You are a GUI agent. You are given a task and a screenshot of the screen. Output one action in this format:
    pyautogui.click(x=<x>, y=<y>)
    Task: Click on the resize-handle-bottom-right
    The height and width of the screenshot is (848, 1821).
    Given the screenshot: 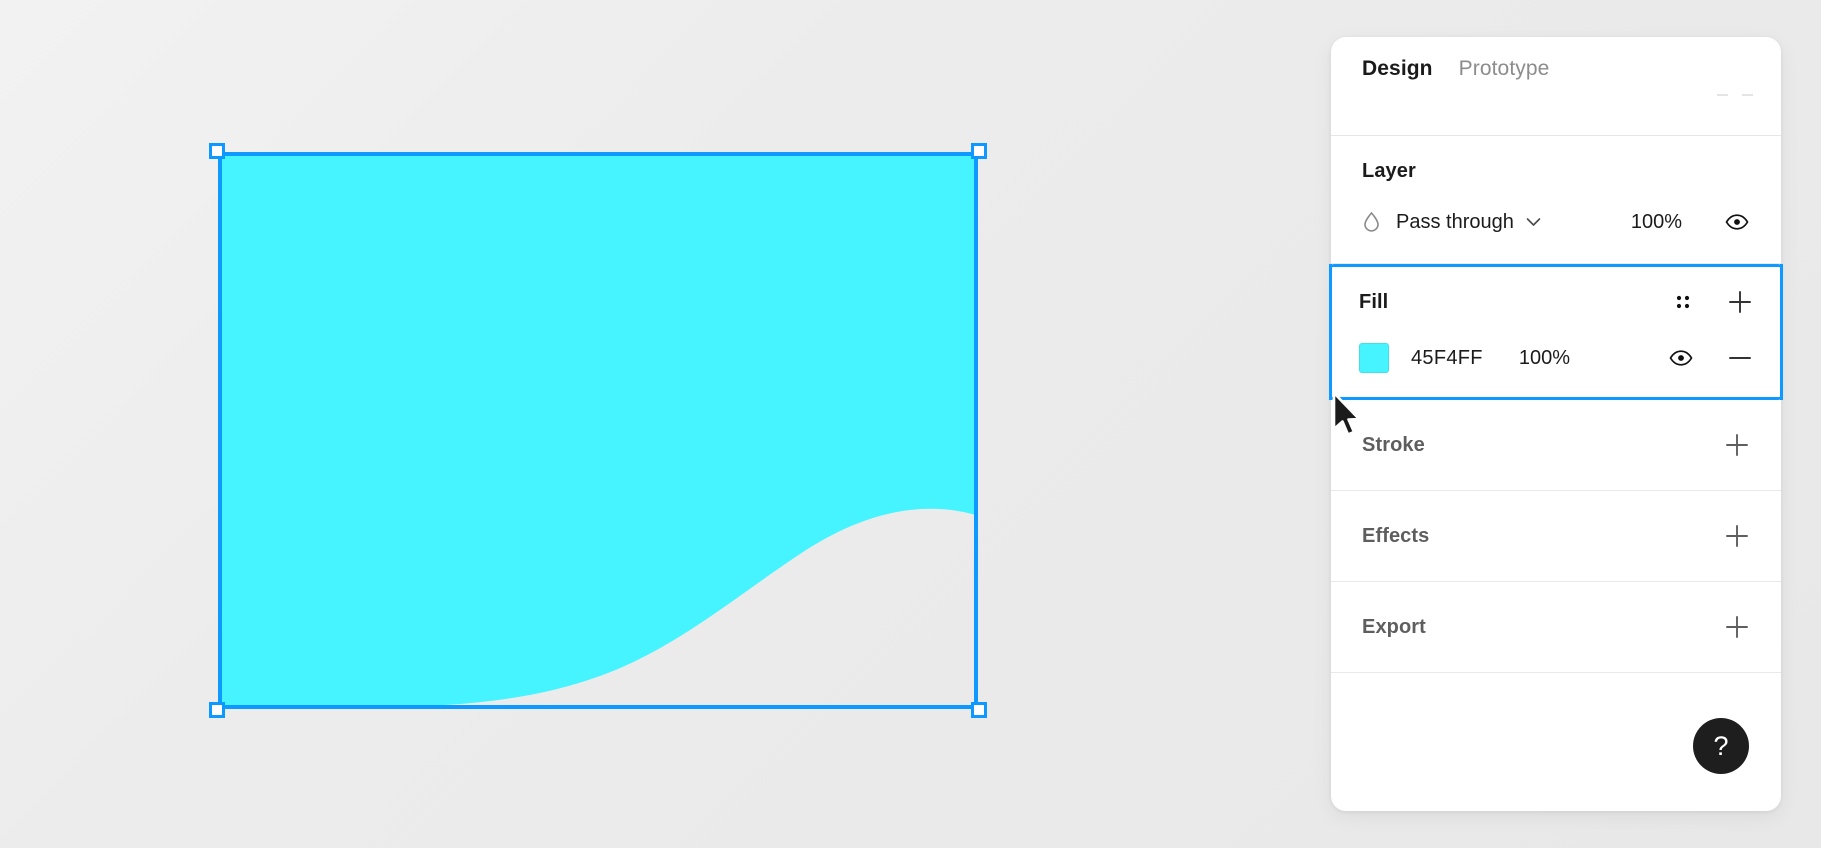 What is the action you would take?
    pyautogui.click(x=979, y=710)
    